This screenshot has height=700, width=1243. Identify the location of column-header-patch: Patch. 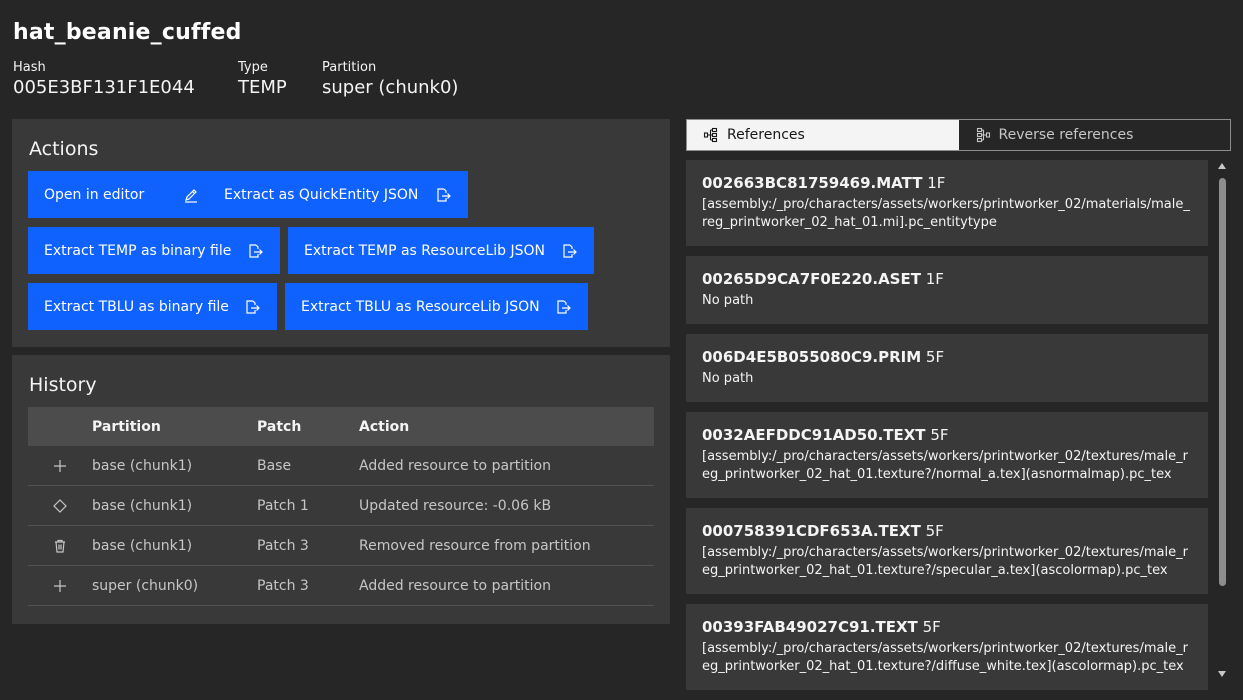
(308, 427).